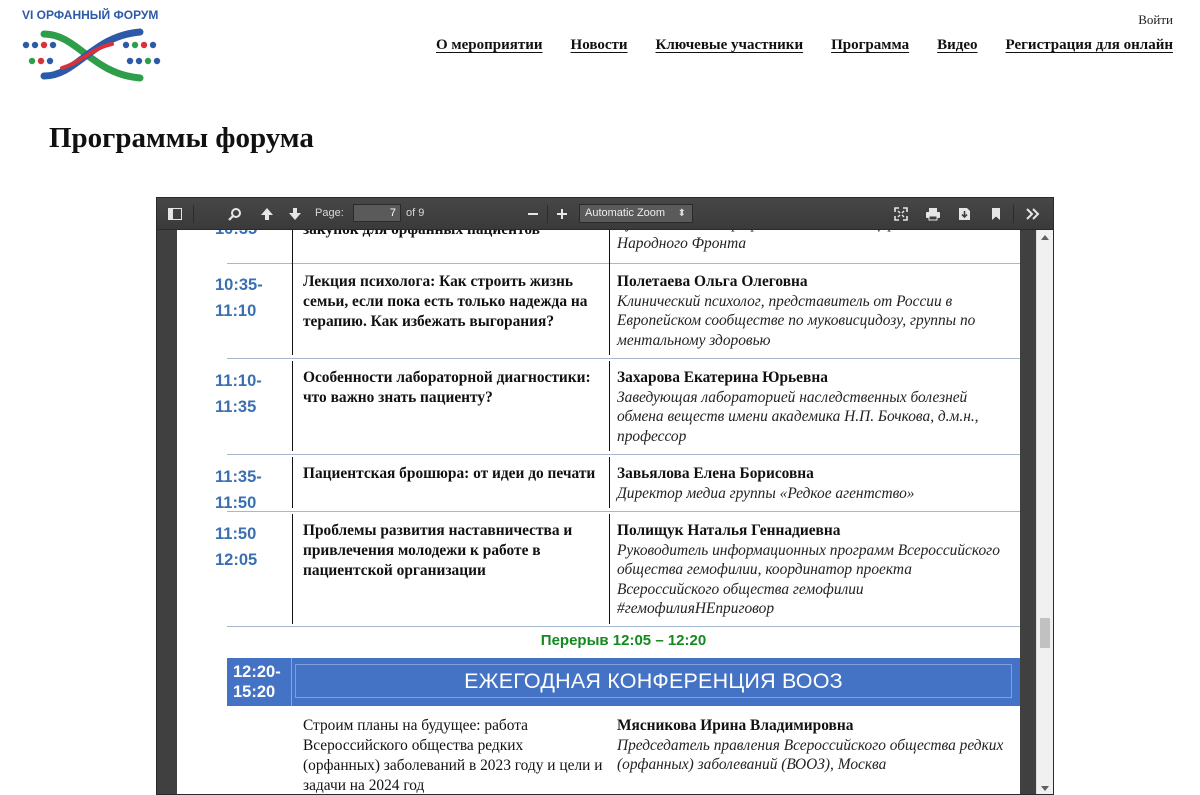  I want to click on scroll-down-icon, so click(1045, 788).